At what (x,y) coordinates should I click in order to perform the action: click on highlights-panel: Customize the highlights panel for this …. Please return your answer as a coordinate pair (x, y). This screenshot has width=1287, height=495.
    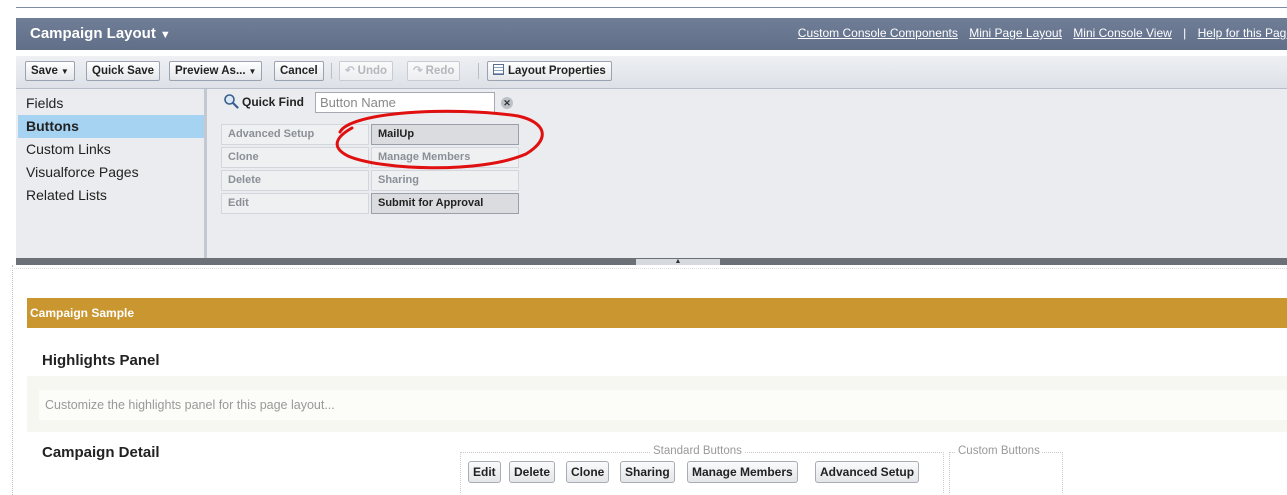
    Looking at the image, I should click on (657, 404).